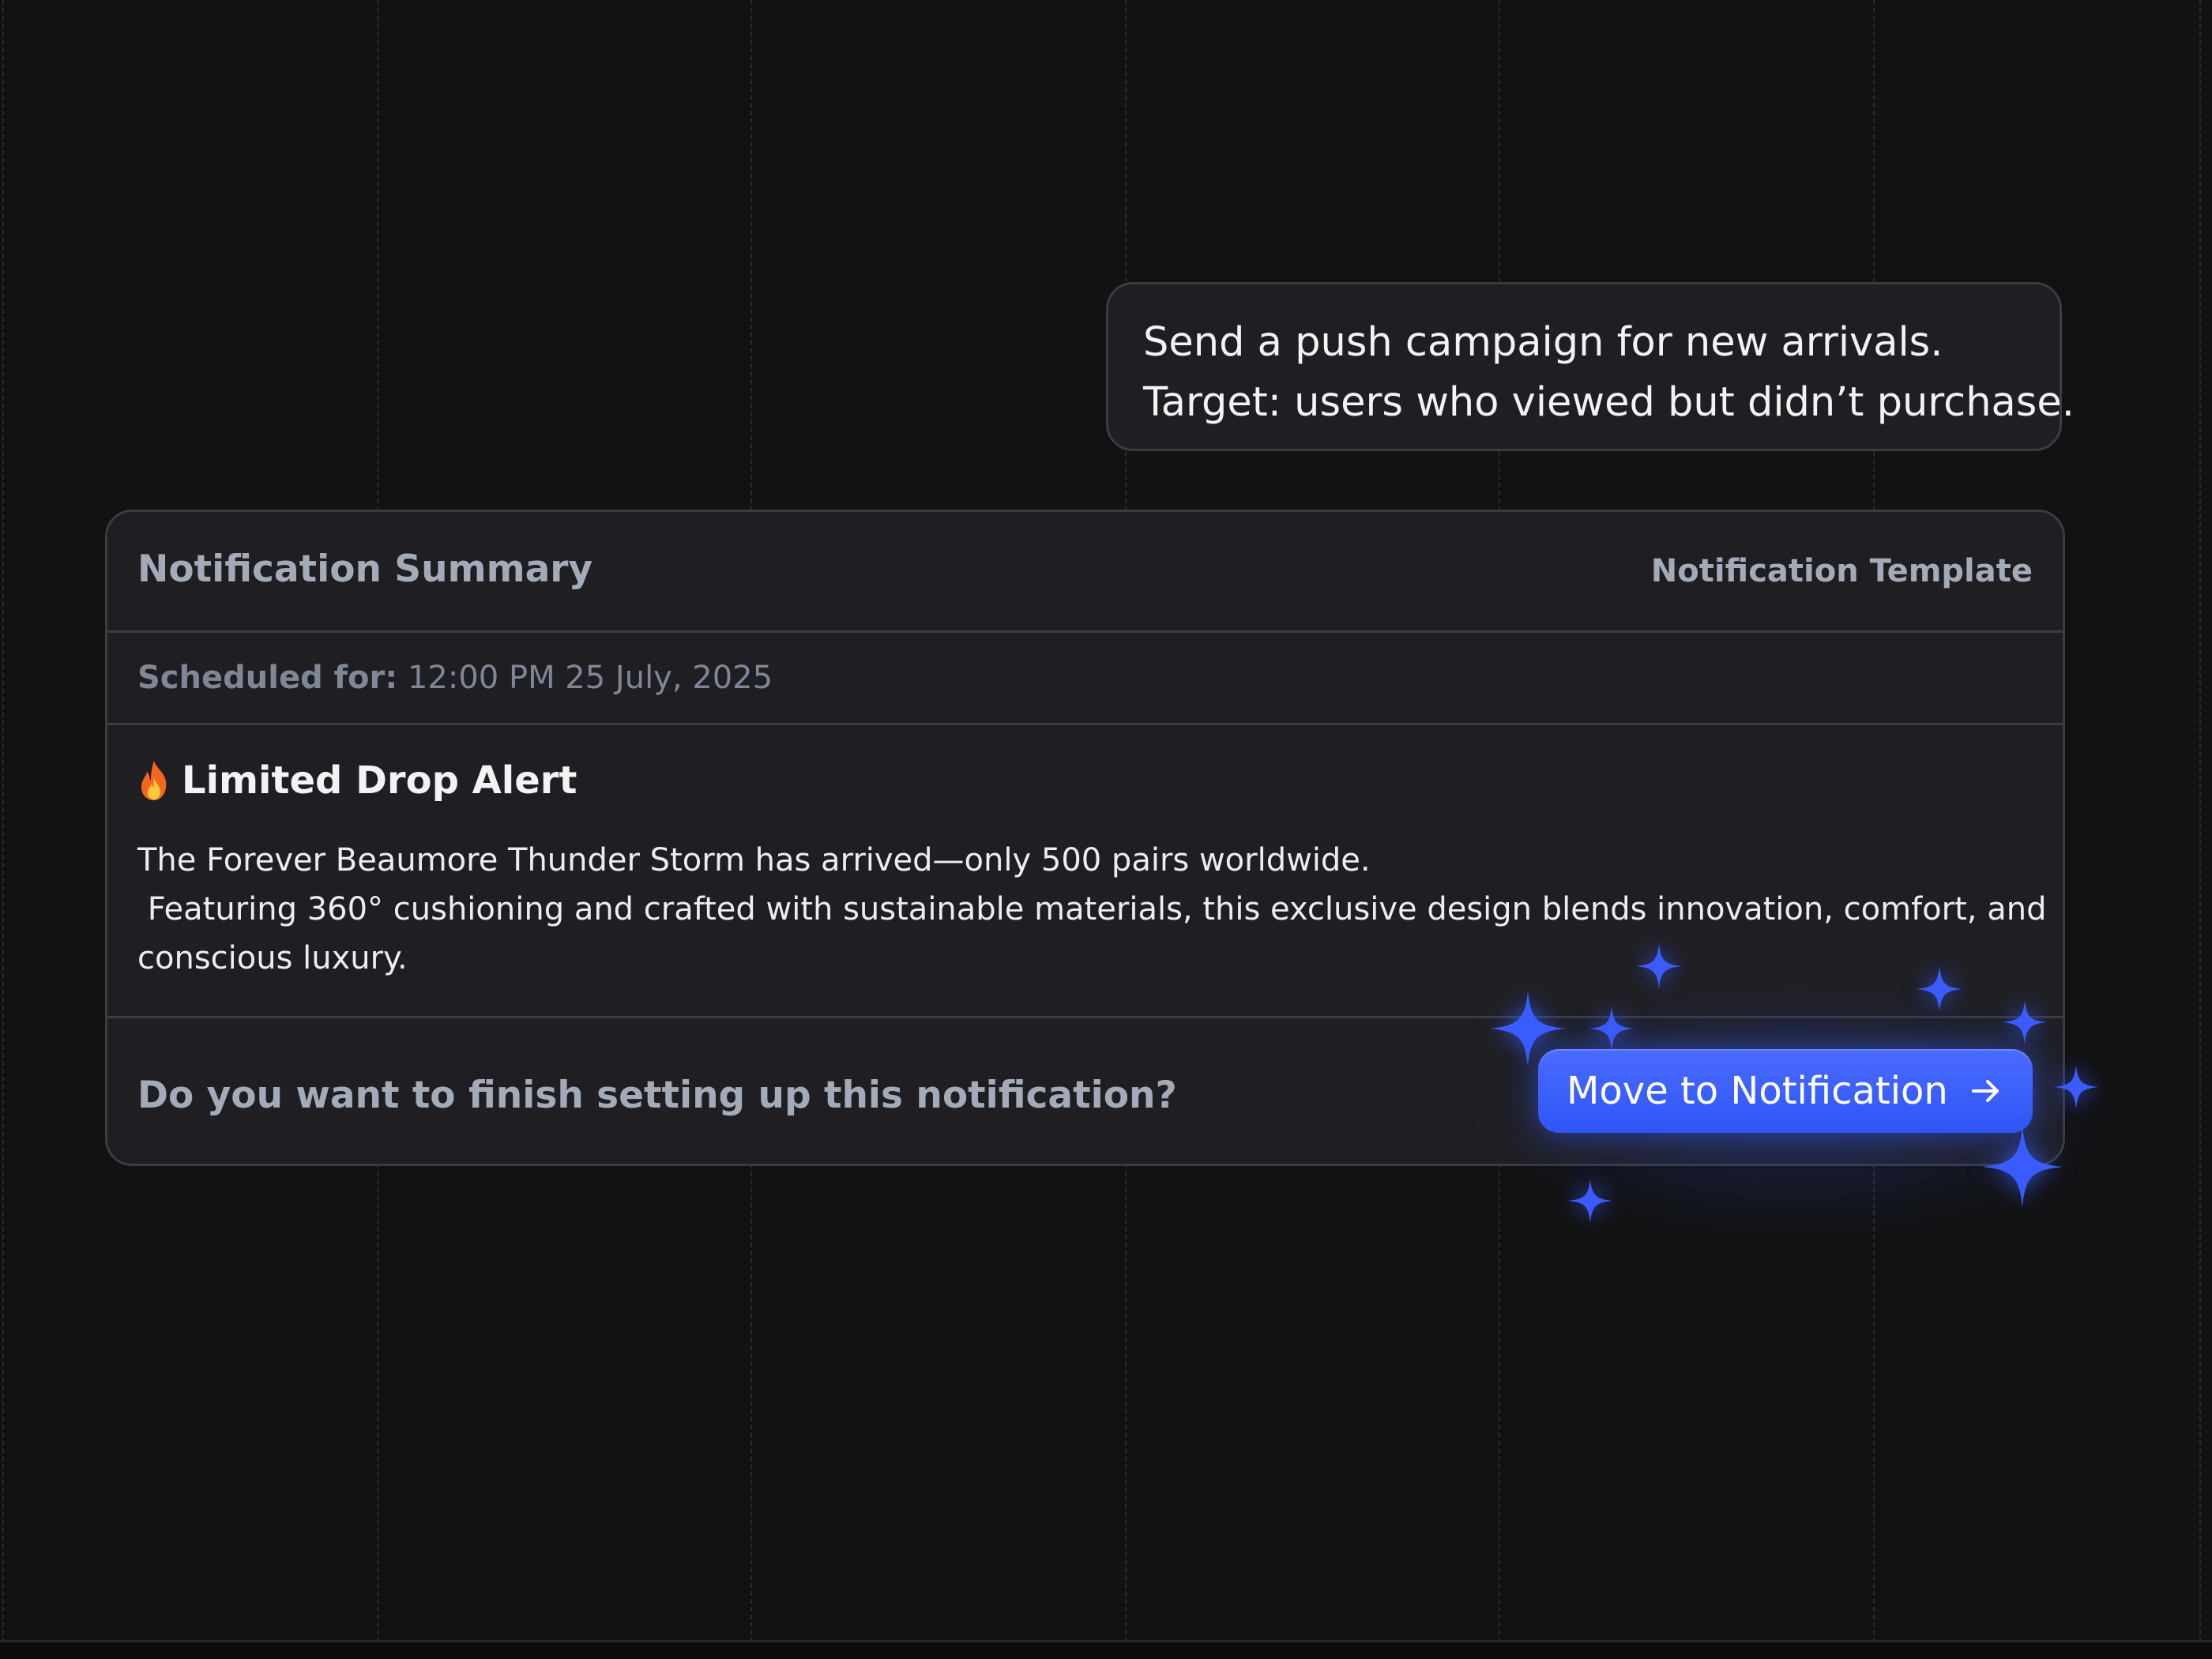  Describe the element at coordinates (272, 958) in the screenshot. I see `body-line-3: conscious luxury.` at that location.